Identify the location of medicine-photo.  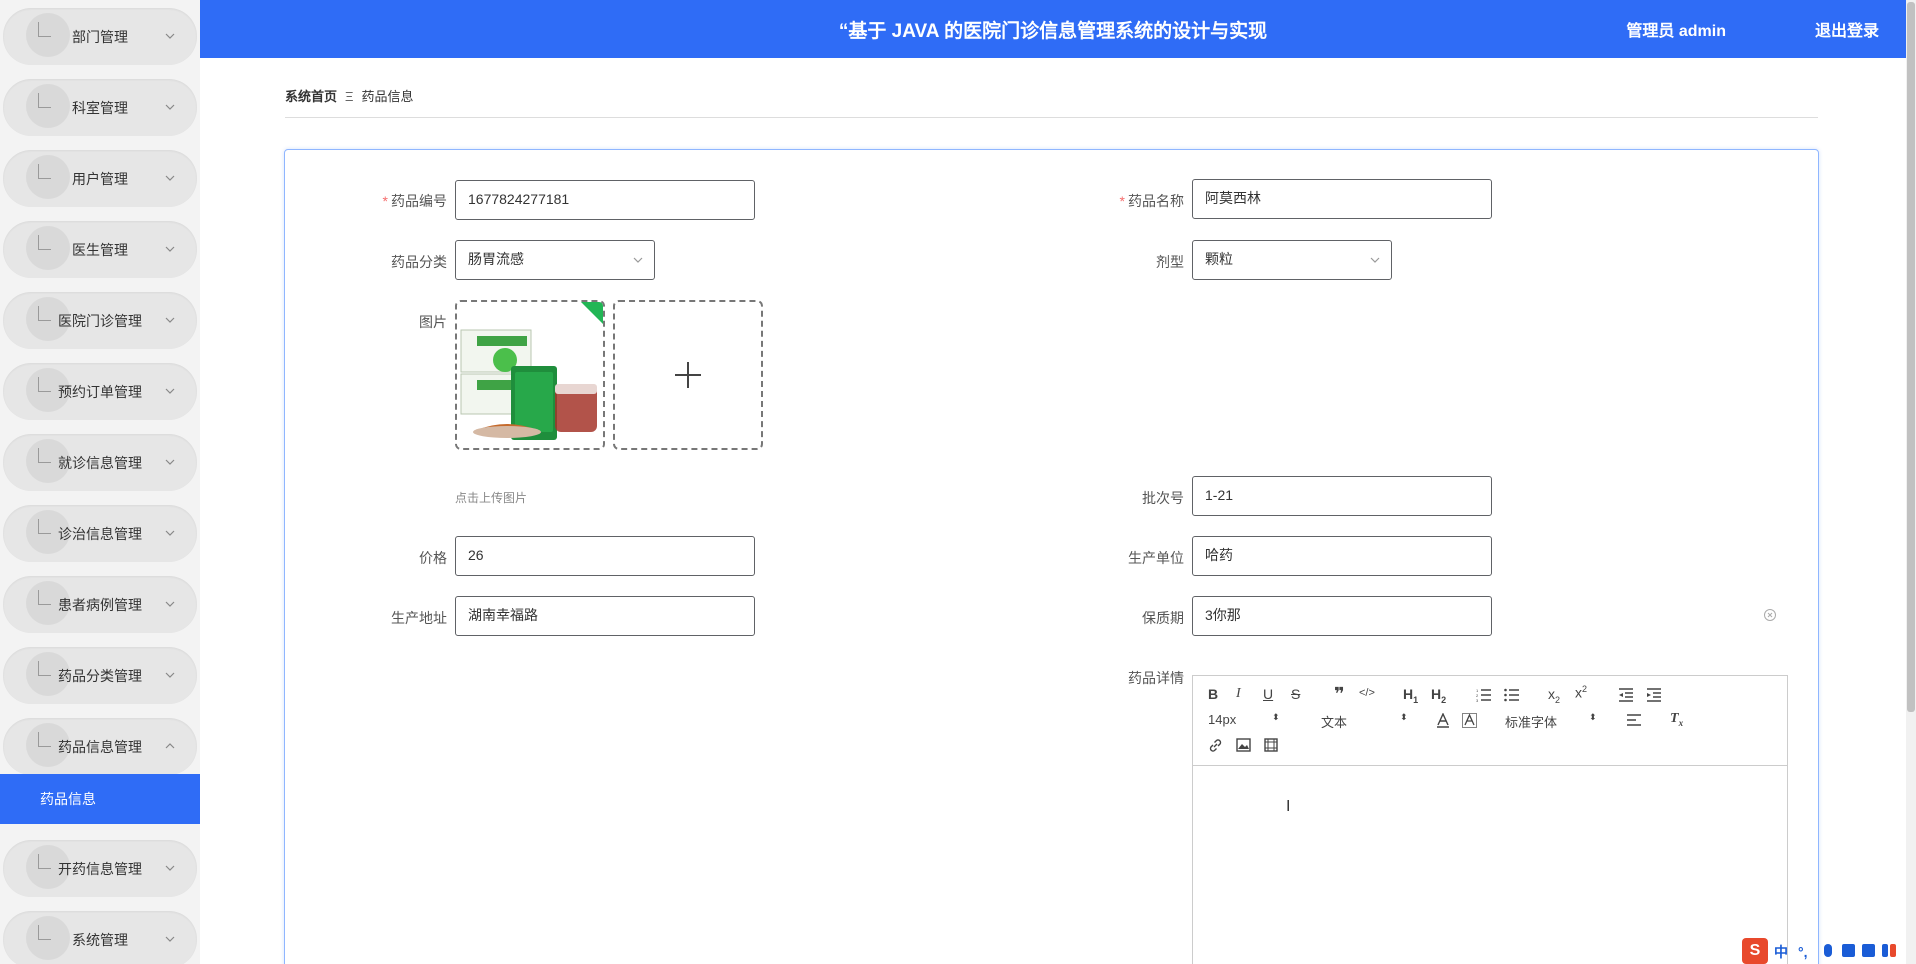
(530, 375).